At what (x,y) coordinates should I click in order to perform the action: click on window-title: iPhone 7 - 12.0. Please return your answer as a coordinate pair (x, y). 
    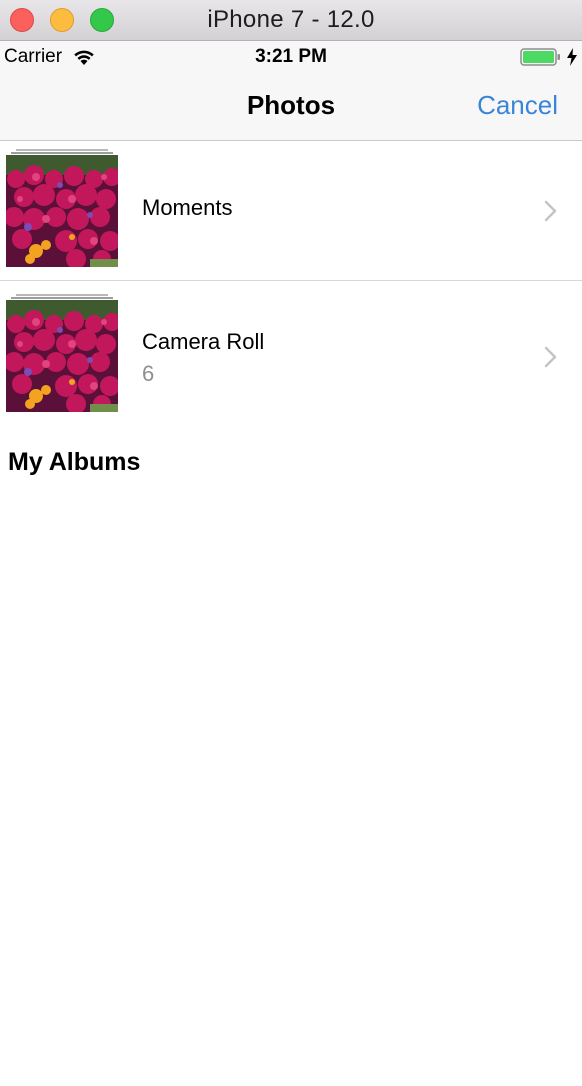
    Looking at the image, I should click on (291, 19).